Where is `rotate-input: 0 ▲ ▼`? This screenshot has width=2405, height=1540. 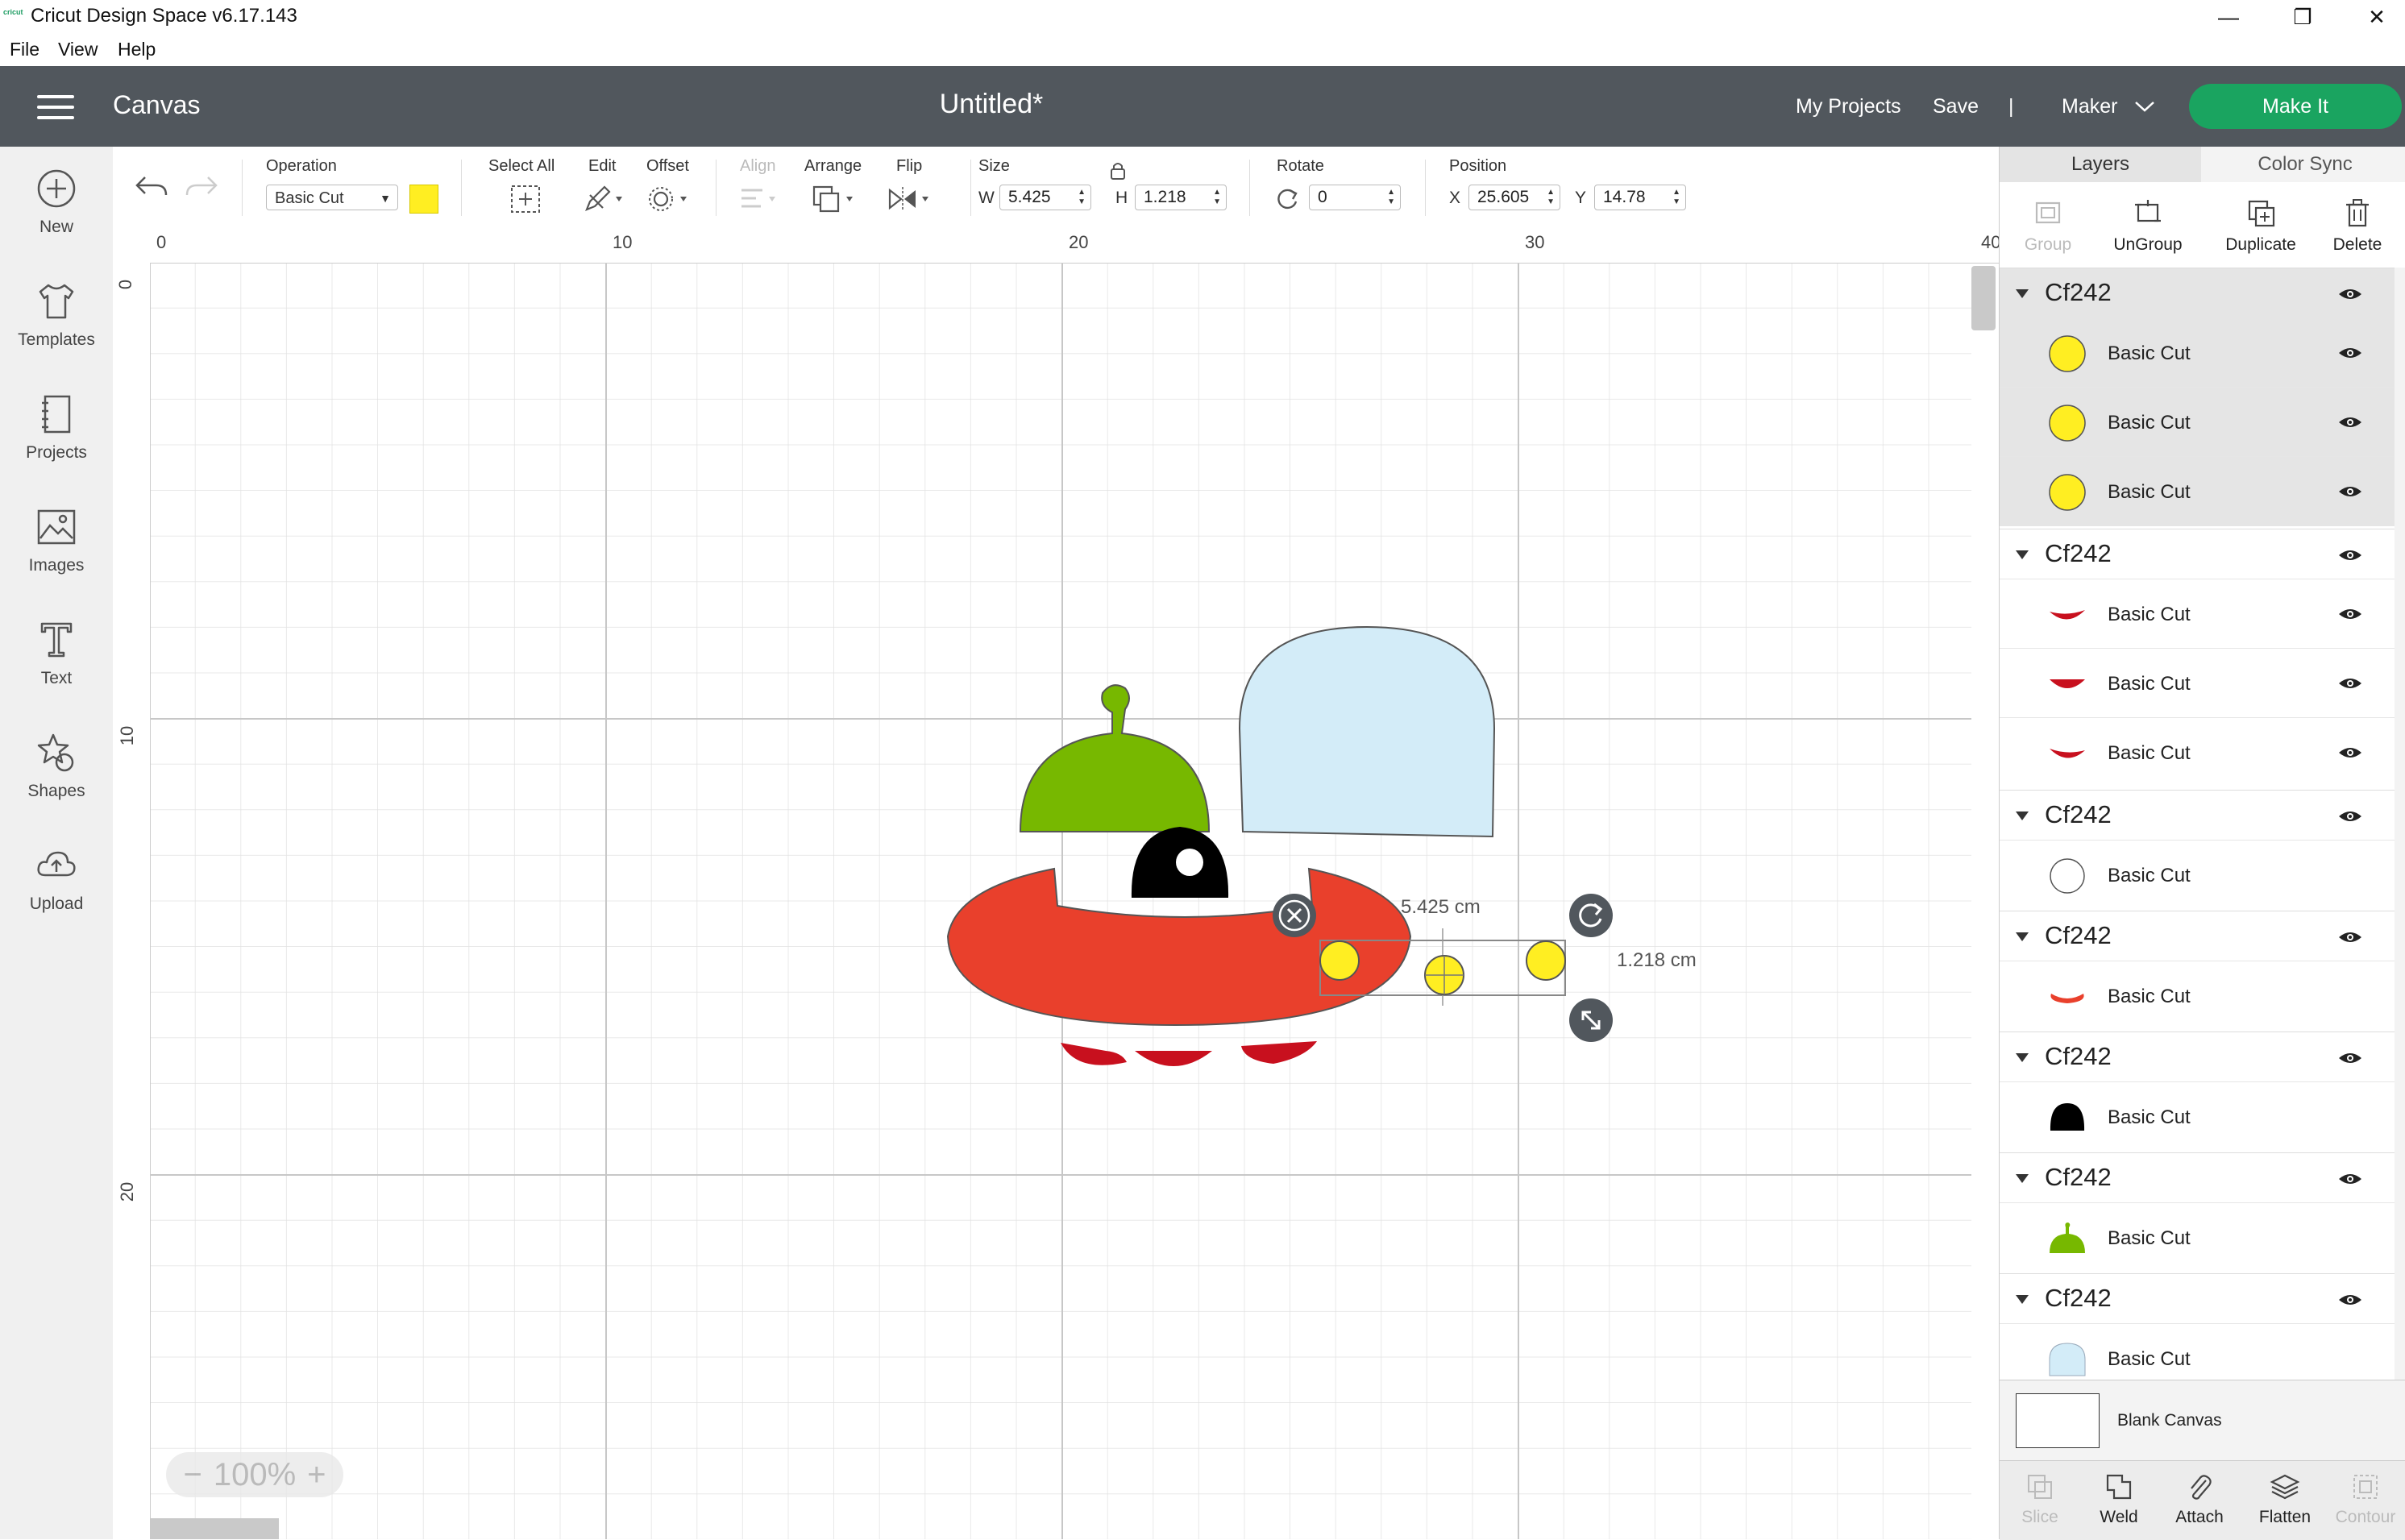
rotate-input: 0 ▲ ▼ is located at coordinates (1355, 198).